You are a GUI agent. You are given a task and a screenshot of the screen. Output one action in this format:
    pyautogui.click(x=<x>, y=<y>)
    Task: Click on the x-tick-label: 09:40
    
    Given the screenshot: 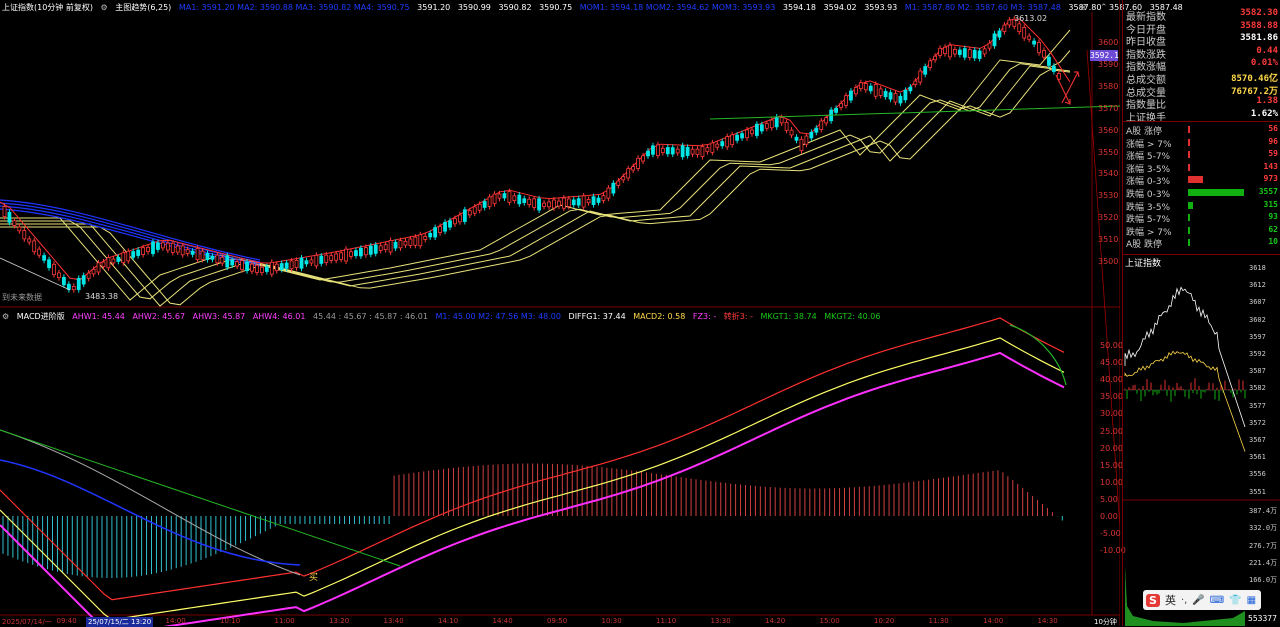 What is the action you would take?
    pyautogui.click(x=66, y=621)
    